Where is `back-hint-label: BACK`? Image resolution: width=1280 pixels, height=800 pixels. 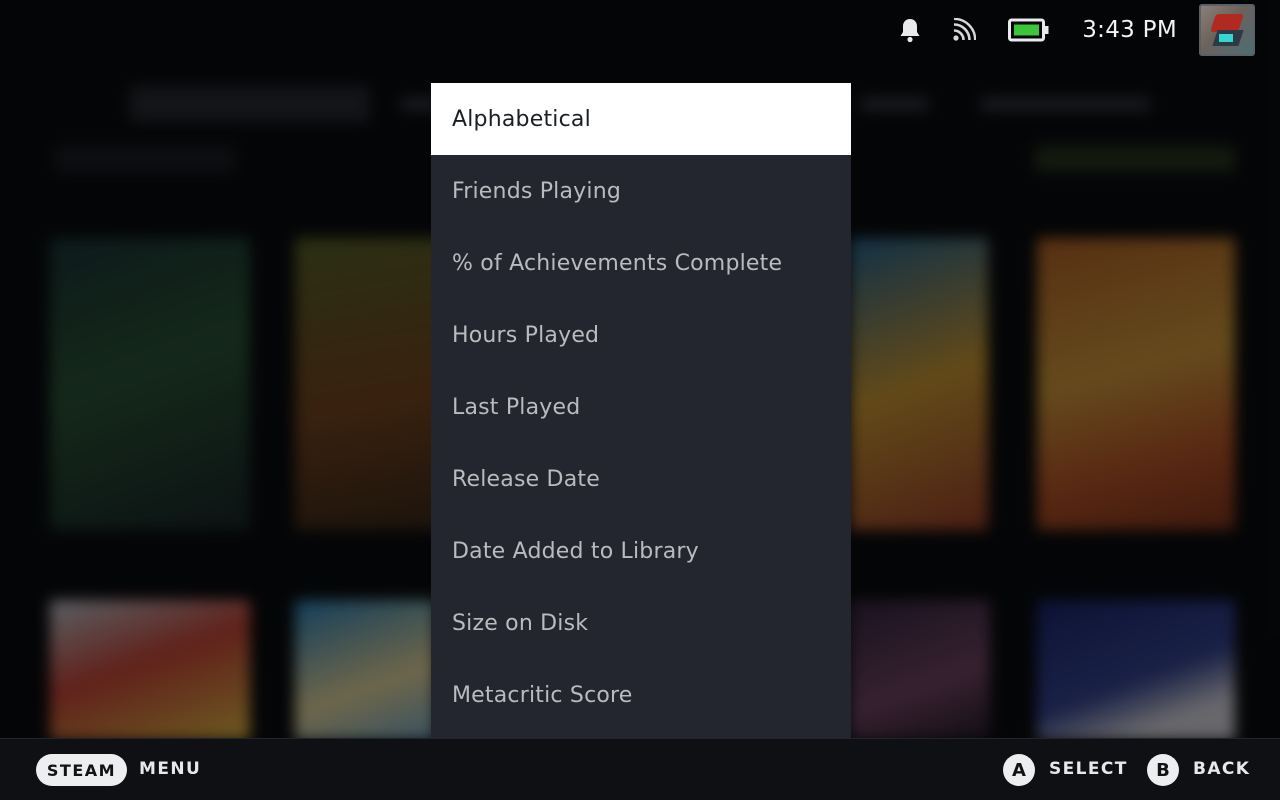 back-hint-label: BACK is located at coordinates (1222, 769).